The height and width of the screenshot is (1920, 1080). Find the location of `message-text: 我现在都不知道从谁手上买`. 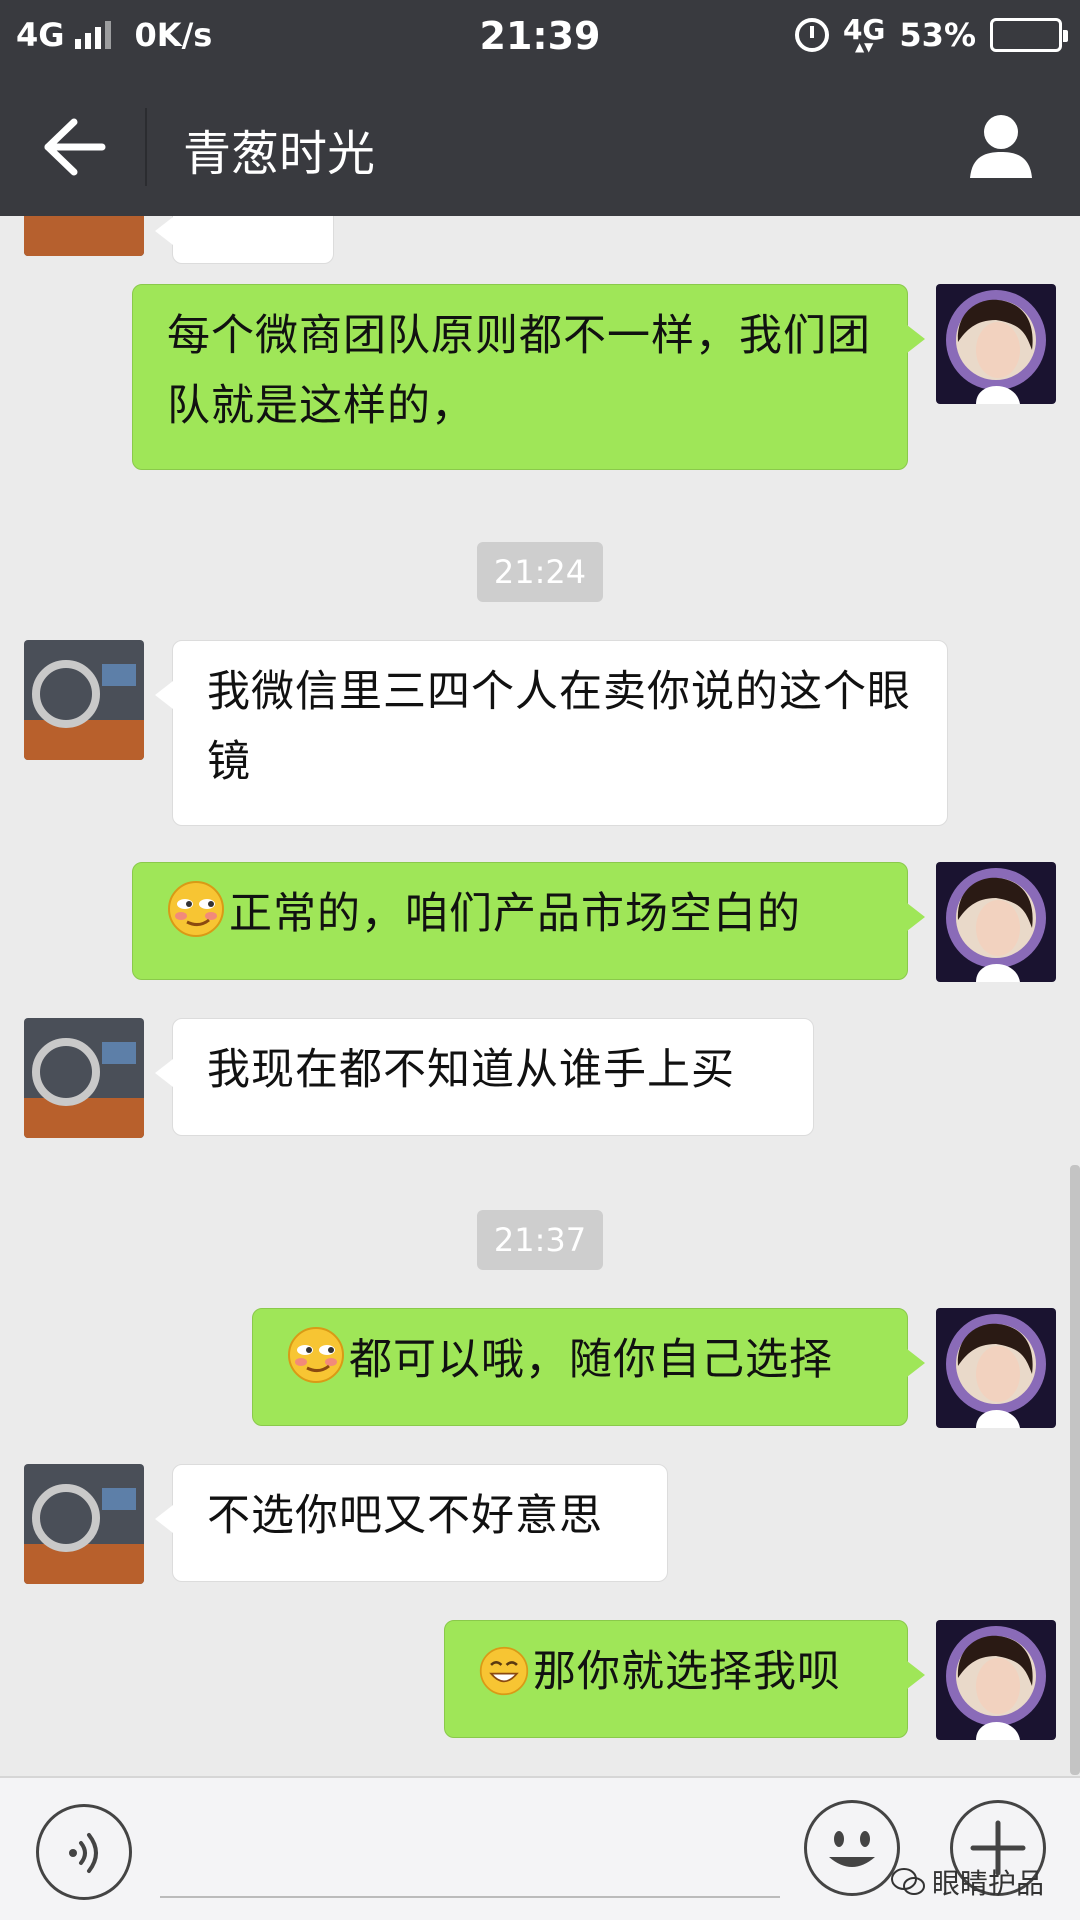

message-text: 我现在都不知道从谁手上买 is located at coordinates (471, 1070).